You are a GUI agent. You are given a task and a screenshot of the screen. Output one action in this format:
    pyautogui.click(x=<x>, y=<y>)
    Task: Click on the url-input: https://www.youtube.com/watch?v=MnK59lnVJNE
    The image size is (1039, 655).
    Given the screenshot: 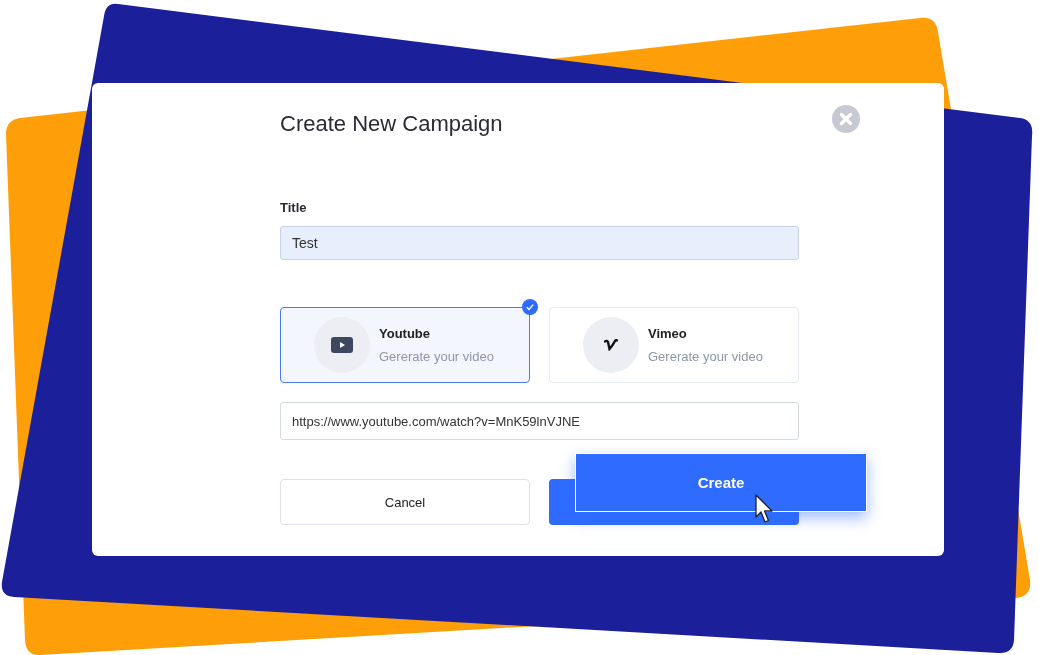 What is the action you would take?
    pyautogui.click(x=539, y=421)
    